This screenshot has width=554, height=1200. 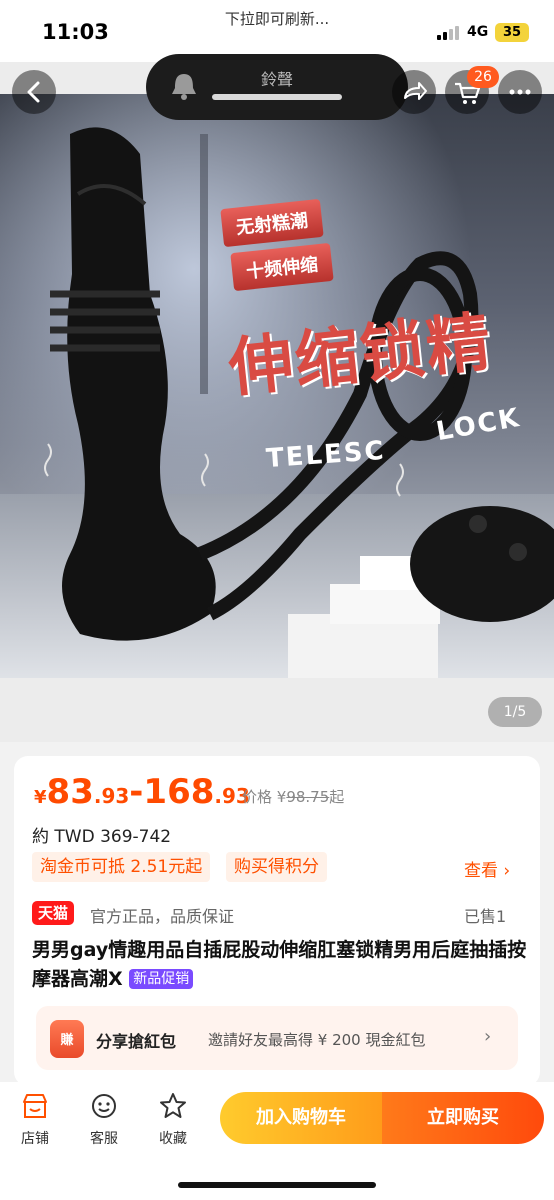 What do you see at coordinates (277, 1185) in the screenshot?
I see `home-indicator` at bounding box center [277, 1185].